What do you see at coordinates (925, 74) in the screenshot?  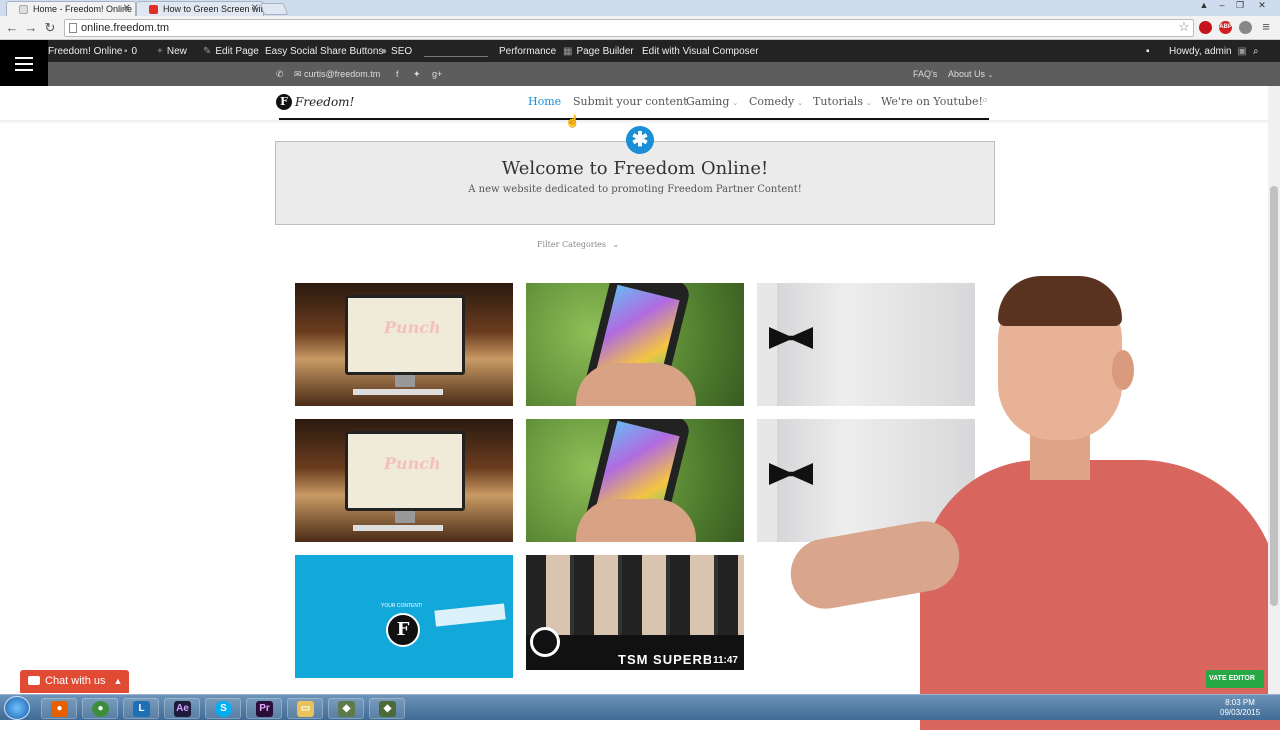 I see `topbar-faqs: FAQ's` at bounding box center [925, 74].